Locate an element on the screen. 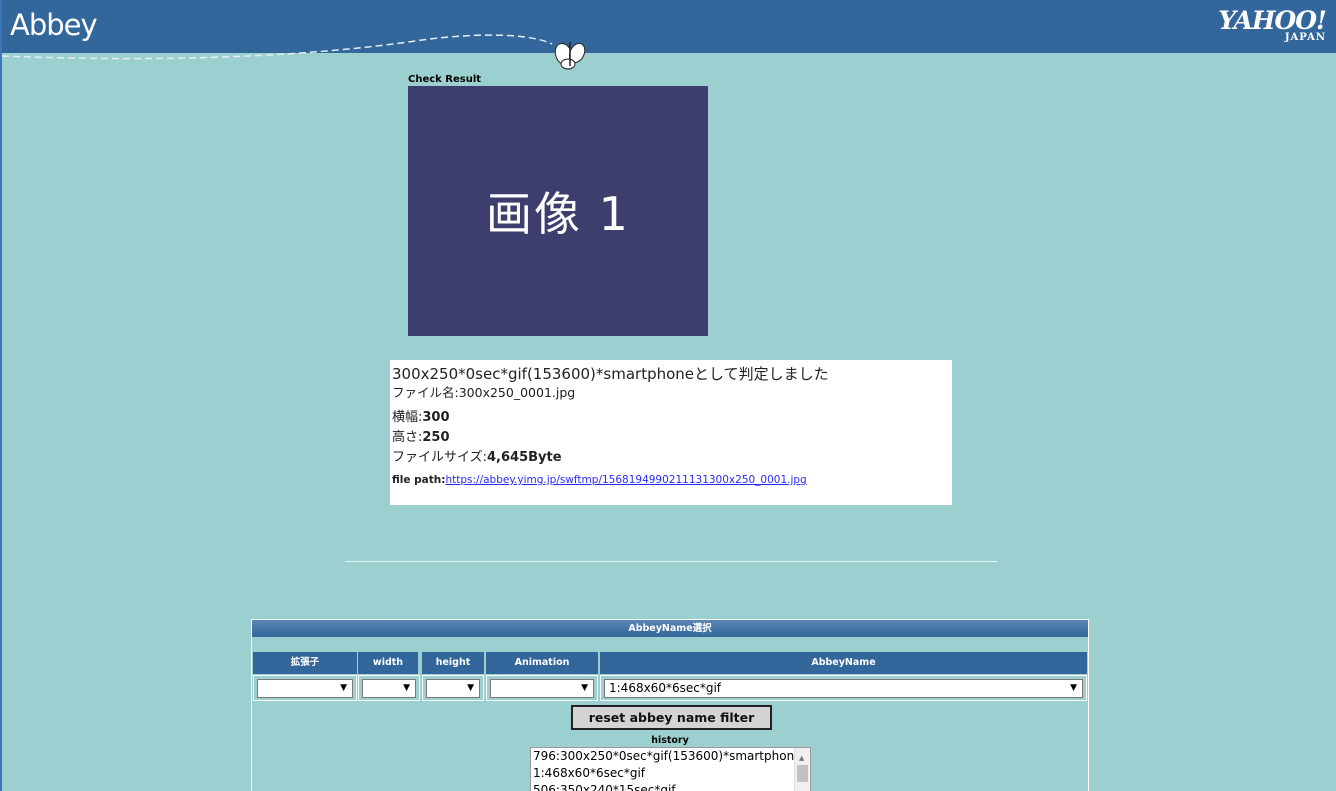 The width and height of the screenshot is (1336, 791). abbey-name-select: 1:468x60*6sec*gif ▼ is located at coordinates (843, 688).